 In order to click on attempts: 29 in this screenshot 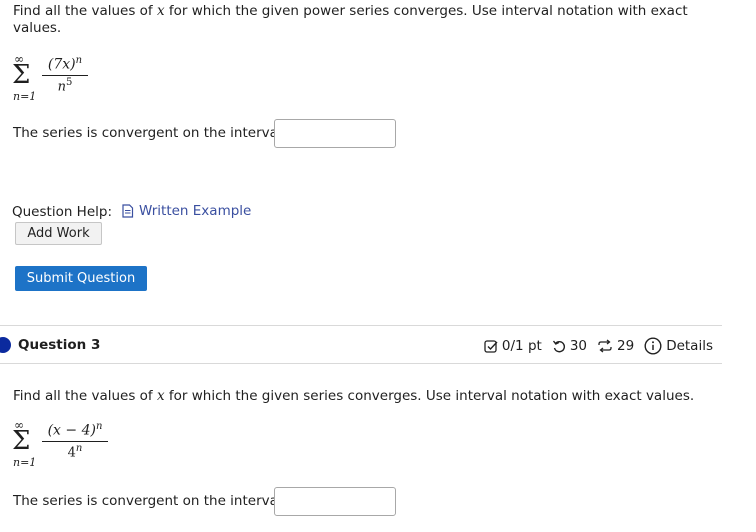, I will do `click(615, 346)`.